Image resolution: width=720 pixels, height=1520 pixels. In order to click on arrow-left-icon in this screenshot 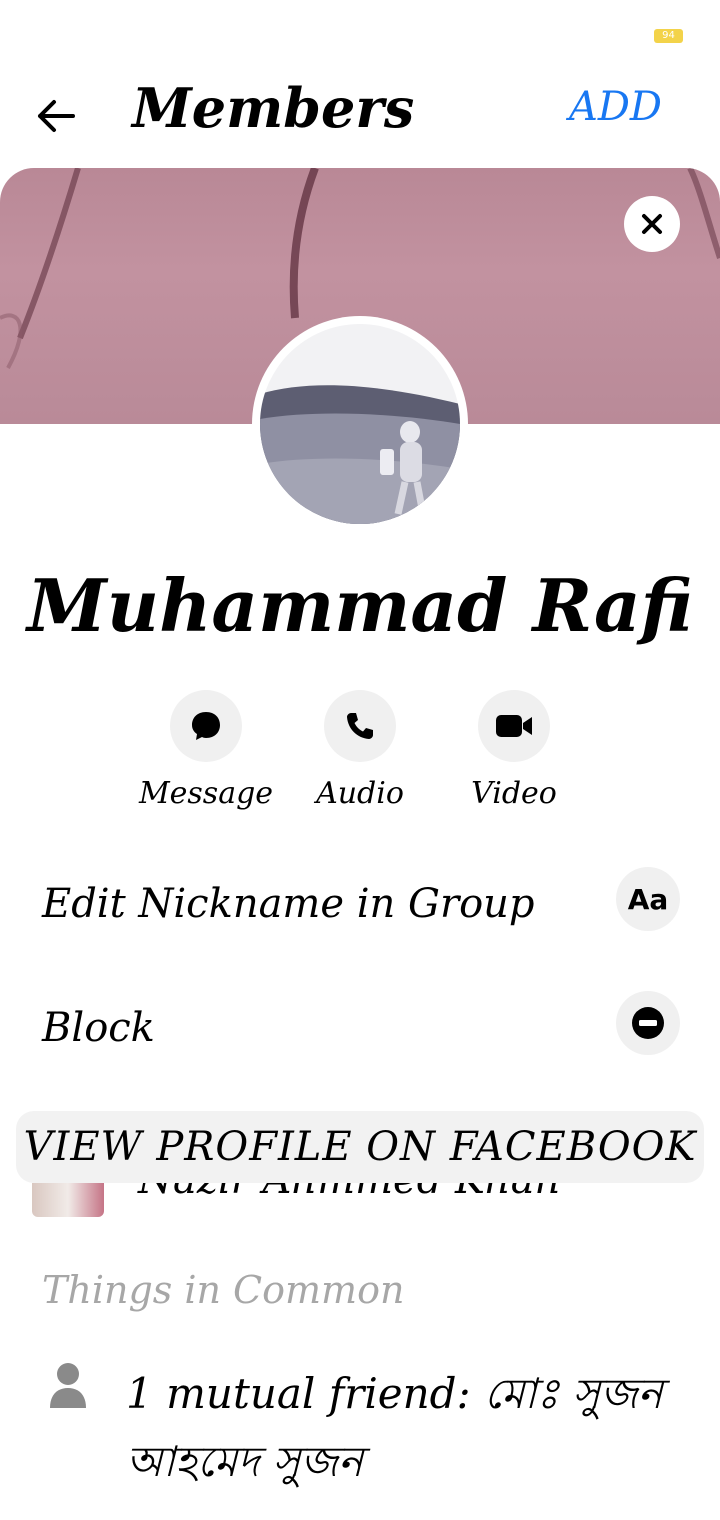, I will do `click(56, 116)`.